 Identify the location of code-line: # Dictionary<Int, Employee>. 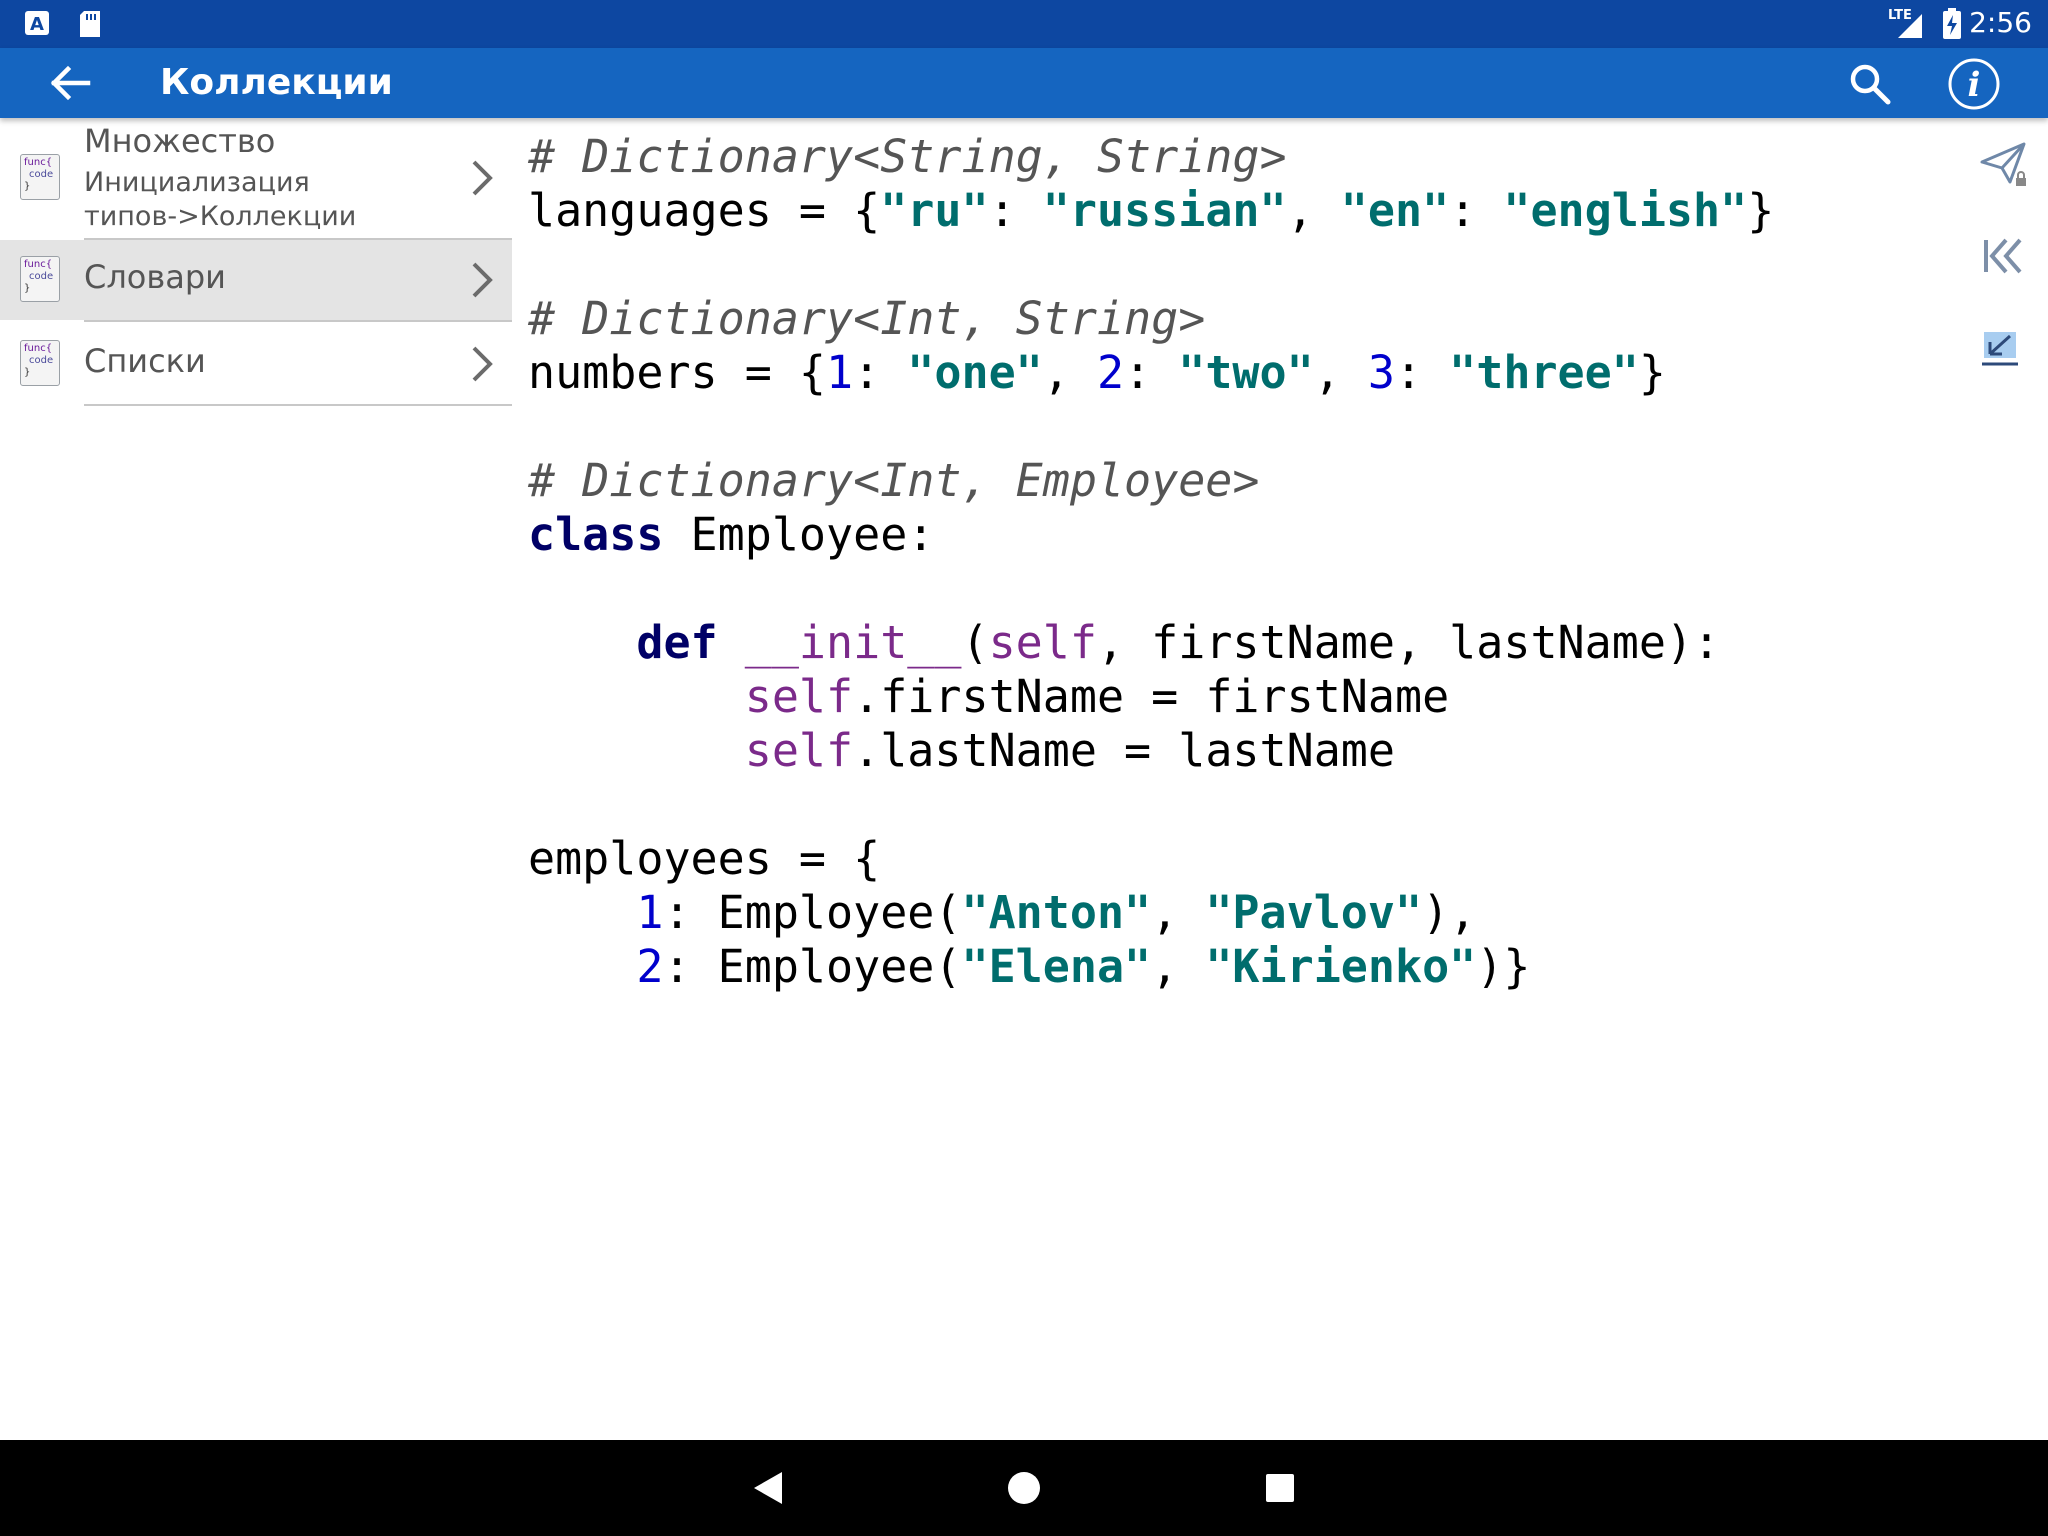
(1228, 481).